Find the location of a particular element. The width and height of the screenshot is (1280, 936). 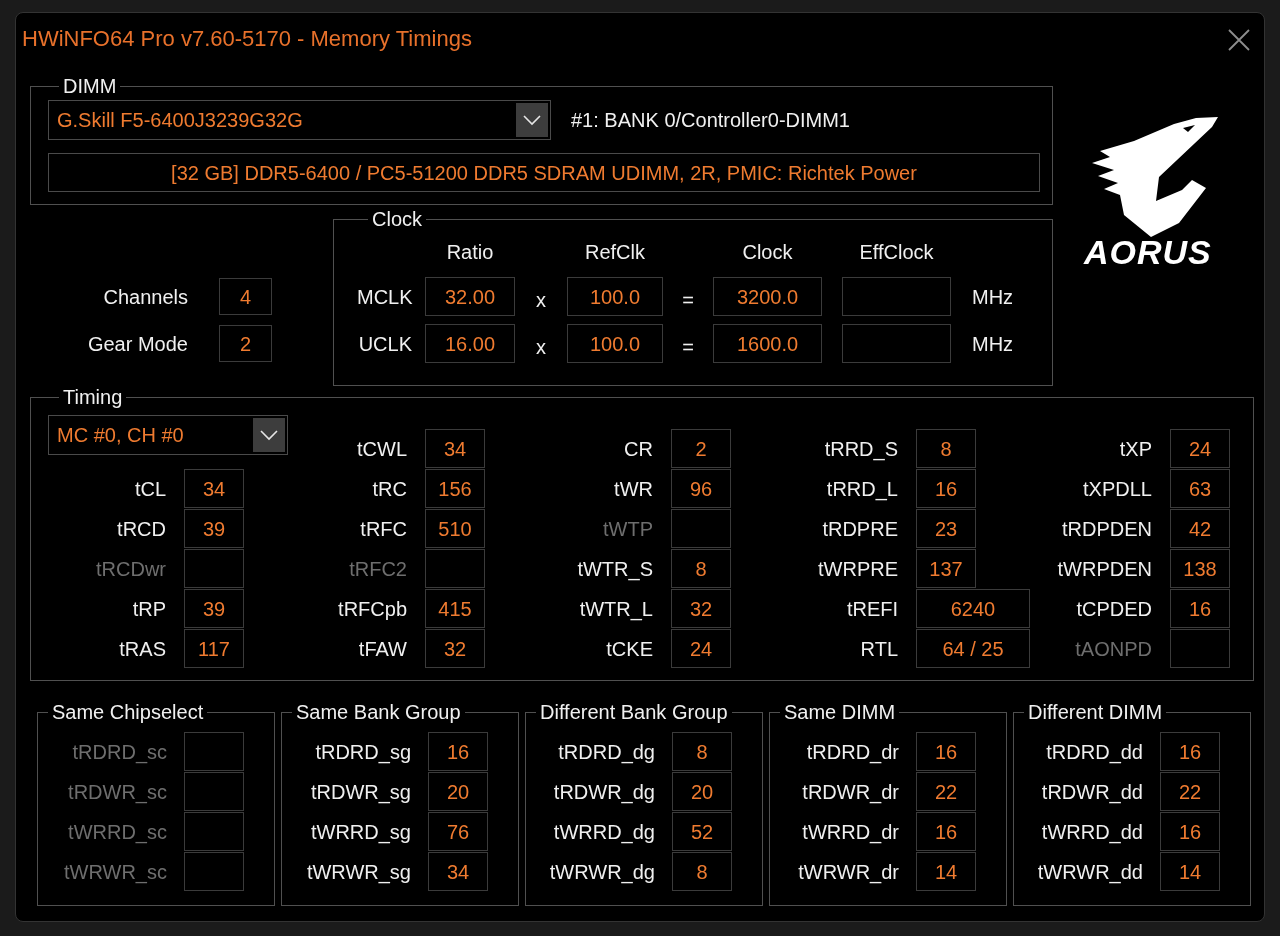

timing-label: tRDPDEN is located at coordinates (1107, 529).